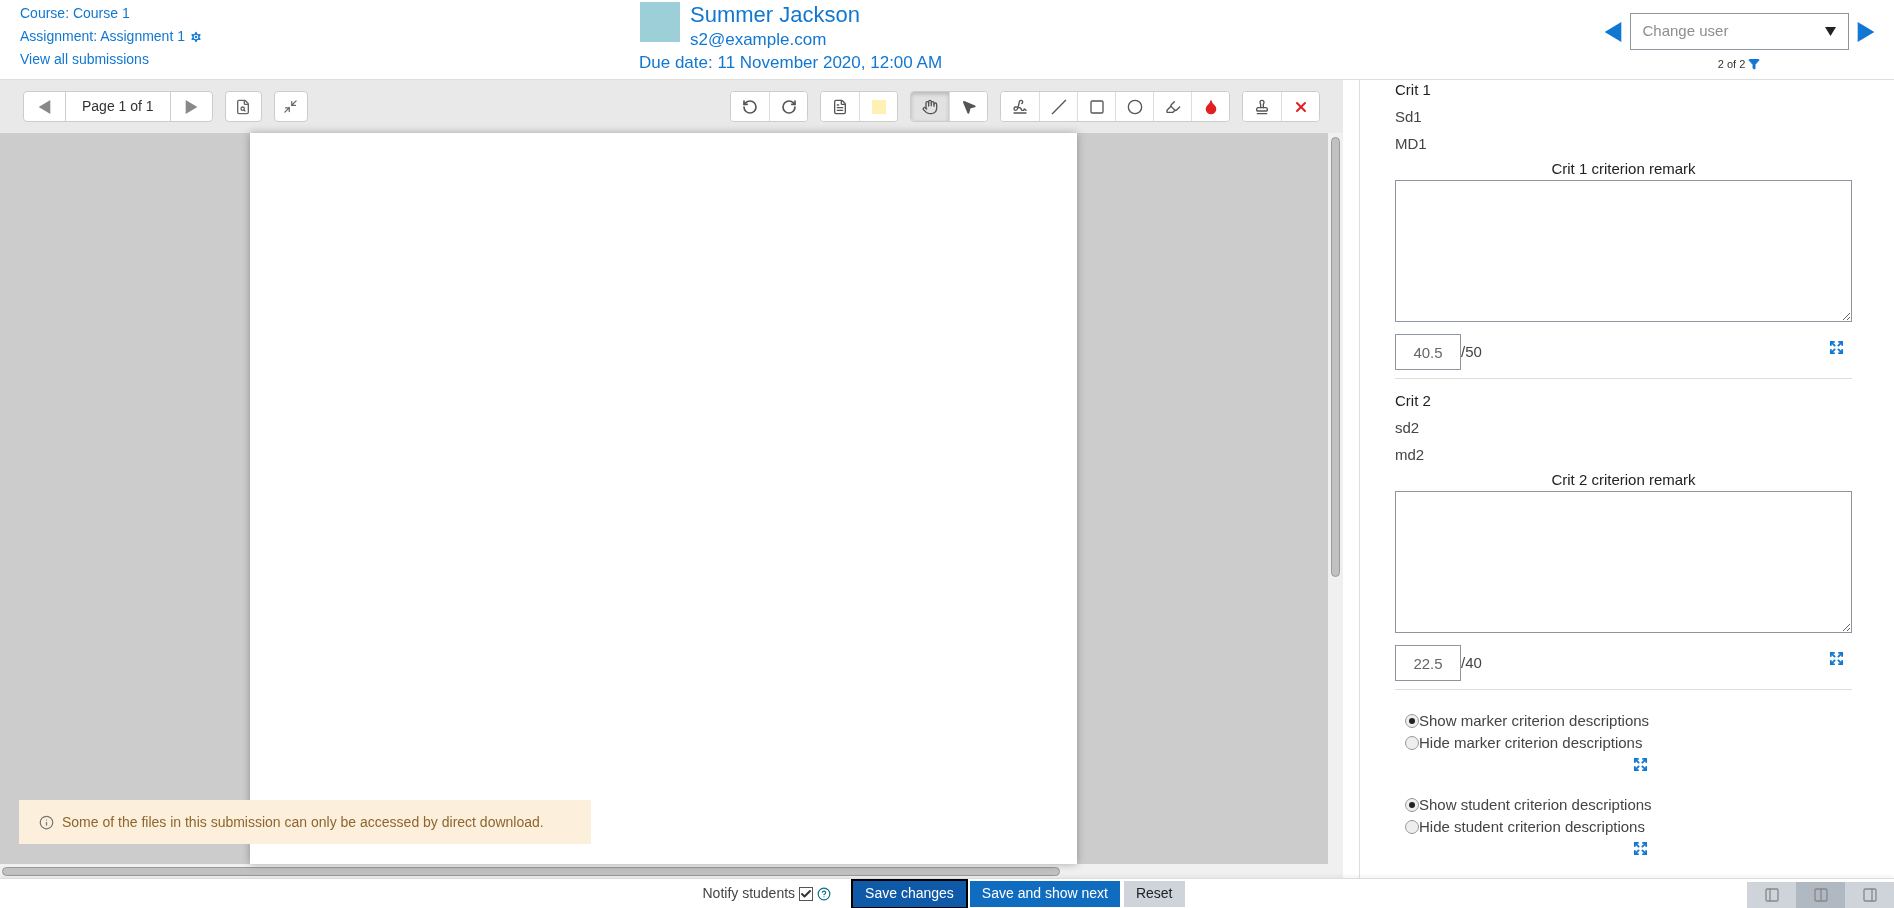 The image size is (1894, 908). What do you see at coordinates (806, 893) in the screenshot?
I see `notify-checkbox` at bounding box center [806, 893].